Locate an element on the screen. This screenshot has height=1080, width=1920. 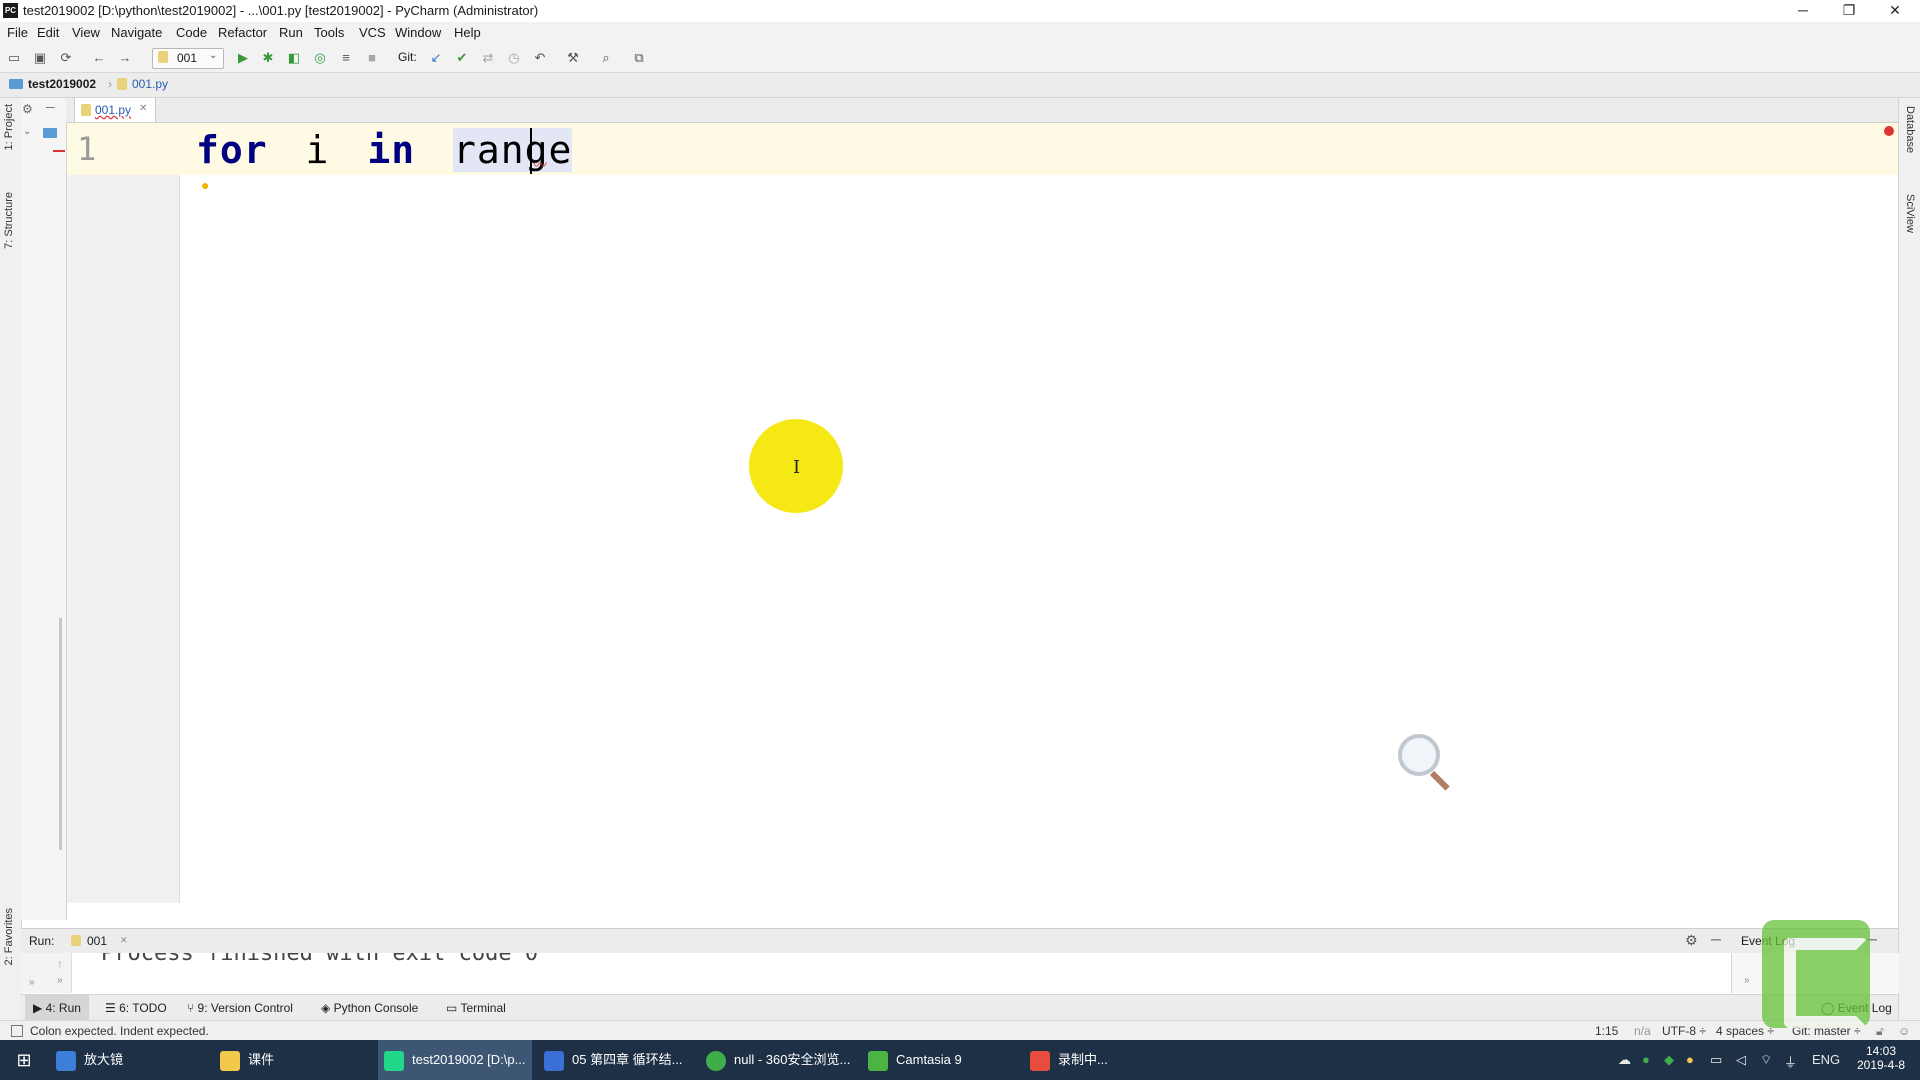
menu-refactor: Refactor is located at coordinates (242, 32).